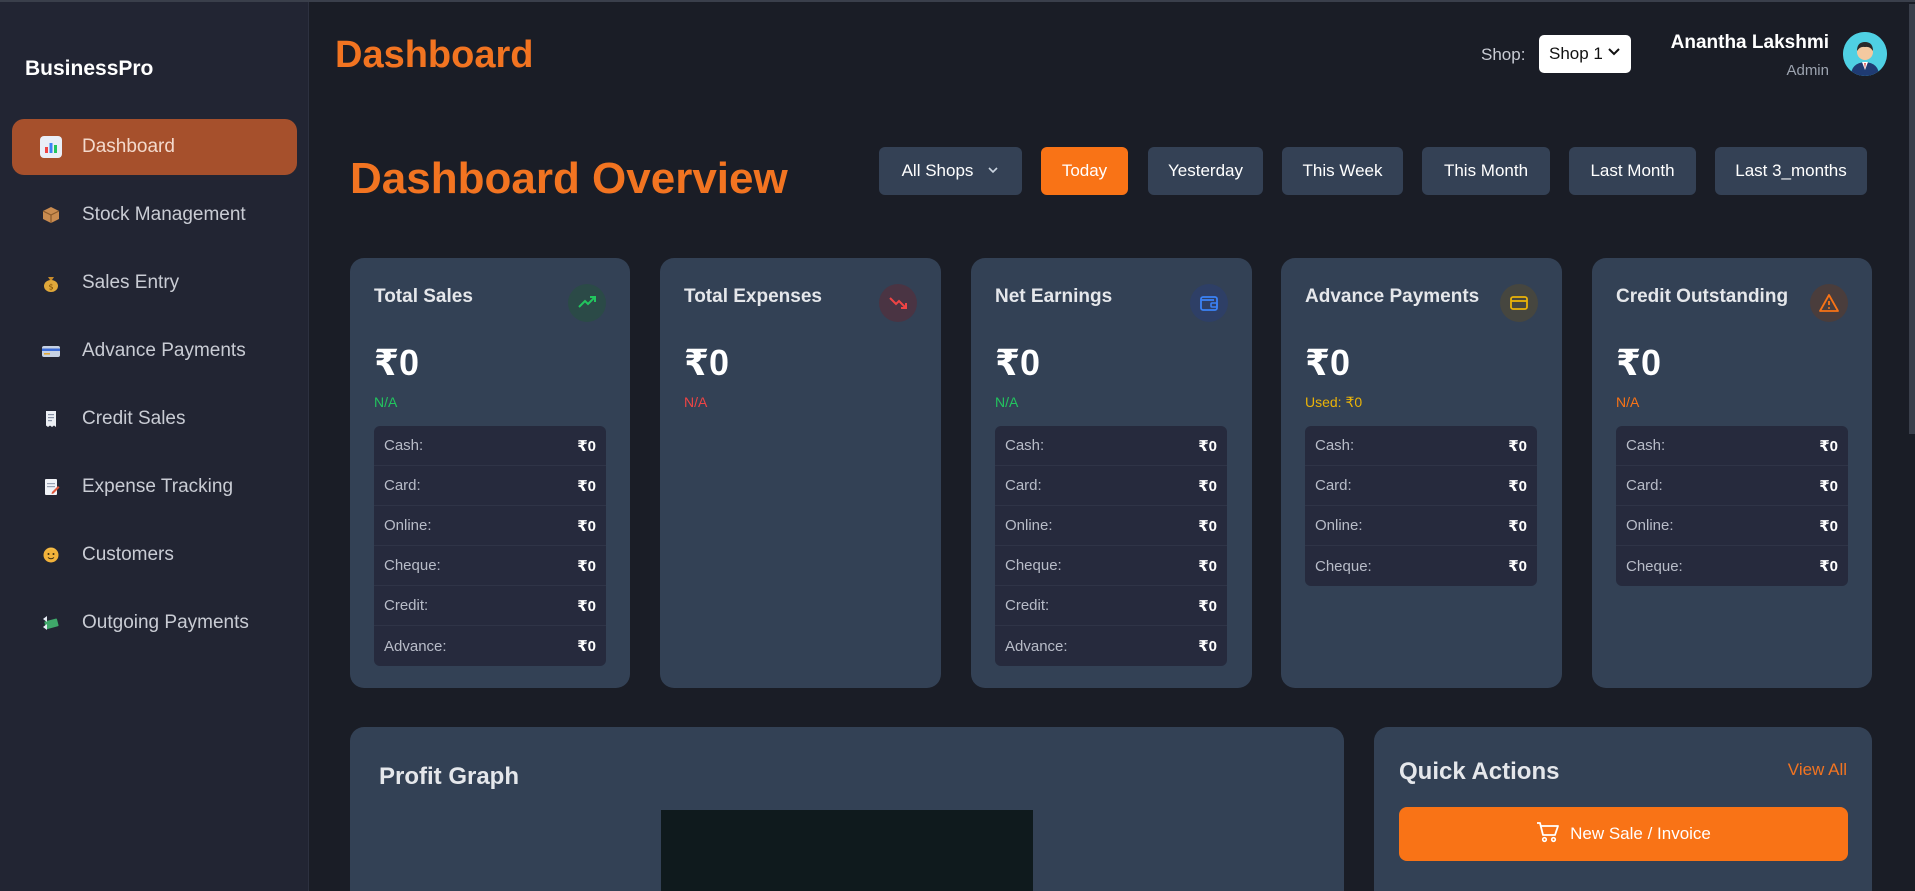  I want to click on card-sub: Used: ₹0, so click(1334, 402).